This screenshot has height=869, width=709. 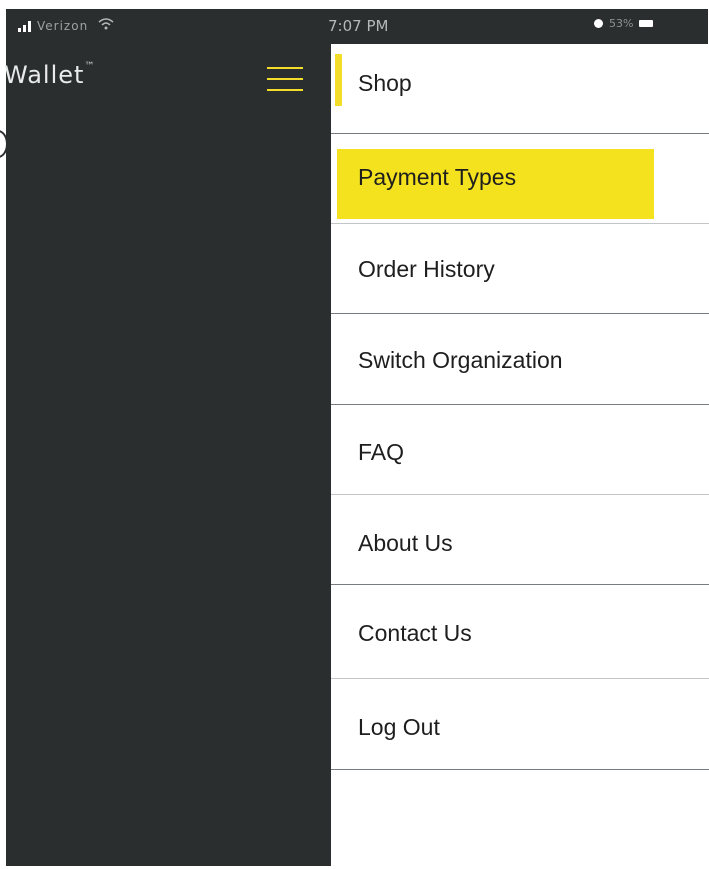 I want to click on menu-item-switch-organization: Switch Organization, so click(x=520, y=360).